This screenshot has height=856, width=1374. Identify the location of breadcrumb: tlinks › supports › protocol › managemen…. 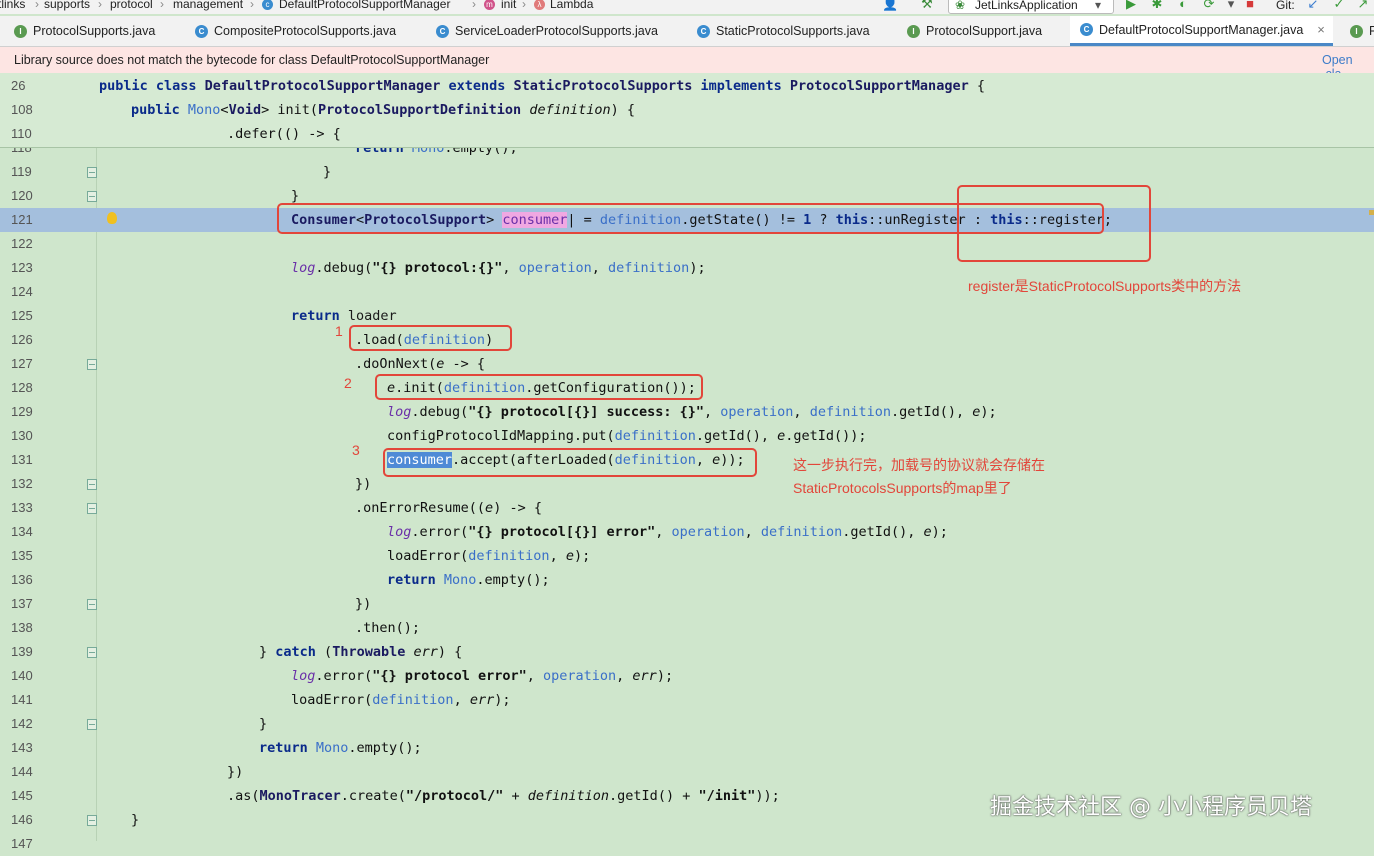
(687, 7).